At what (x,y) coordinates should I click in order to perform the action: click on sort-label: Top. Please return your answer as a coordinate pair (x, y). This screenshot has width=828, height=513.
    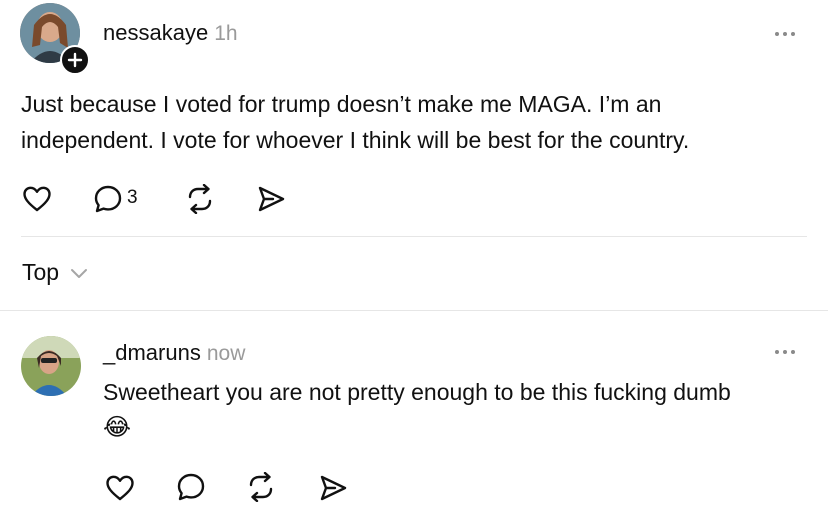
    Looking at the image, I should click on (41, 272).